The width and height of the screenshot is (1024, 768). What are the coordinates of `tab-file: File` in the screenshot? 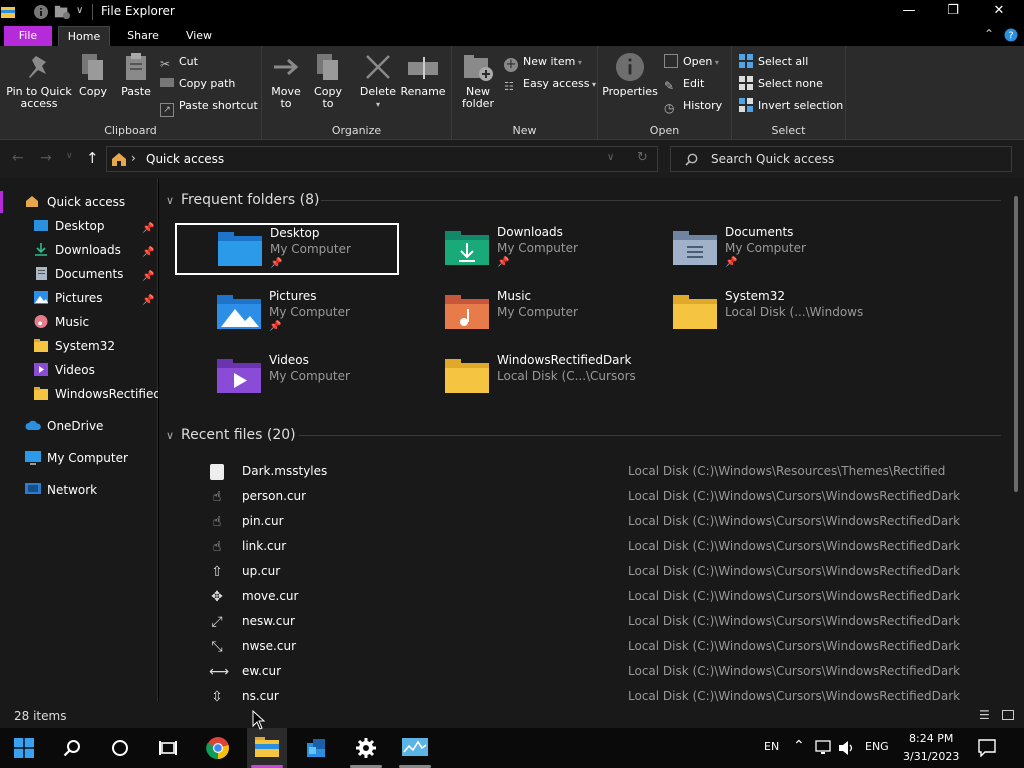 It's located at (28, 36).